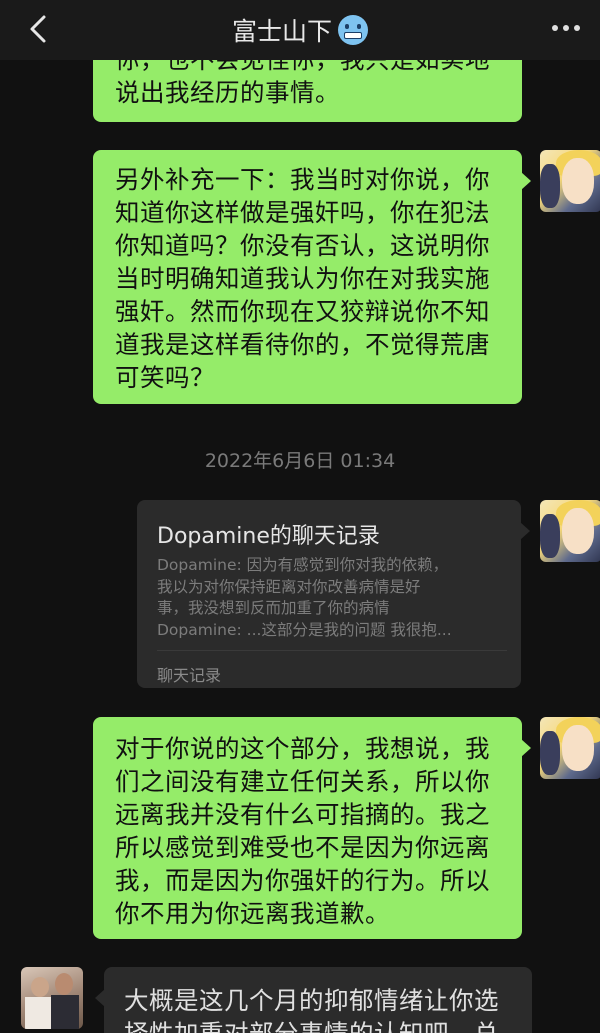  Describe the element at coordinates (353, 30) in the screenshot. I see `cold-face-emoji-icon` at that location.